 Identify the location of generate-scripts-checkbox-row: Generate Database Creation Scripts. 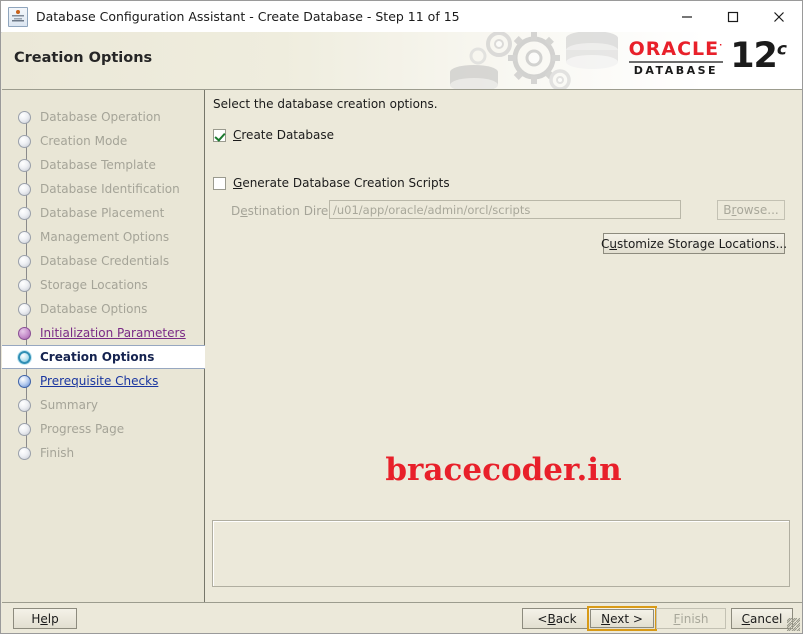
(331, 183).